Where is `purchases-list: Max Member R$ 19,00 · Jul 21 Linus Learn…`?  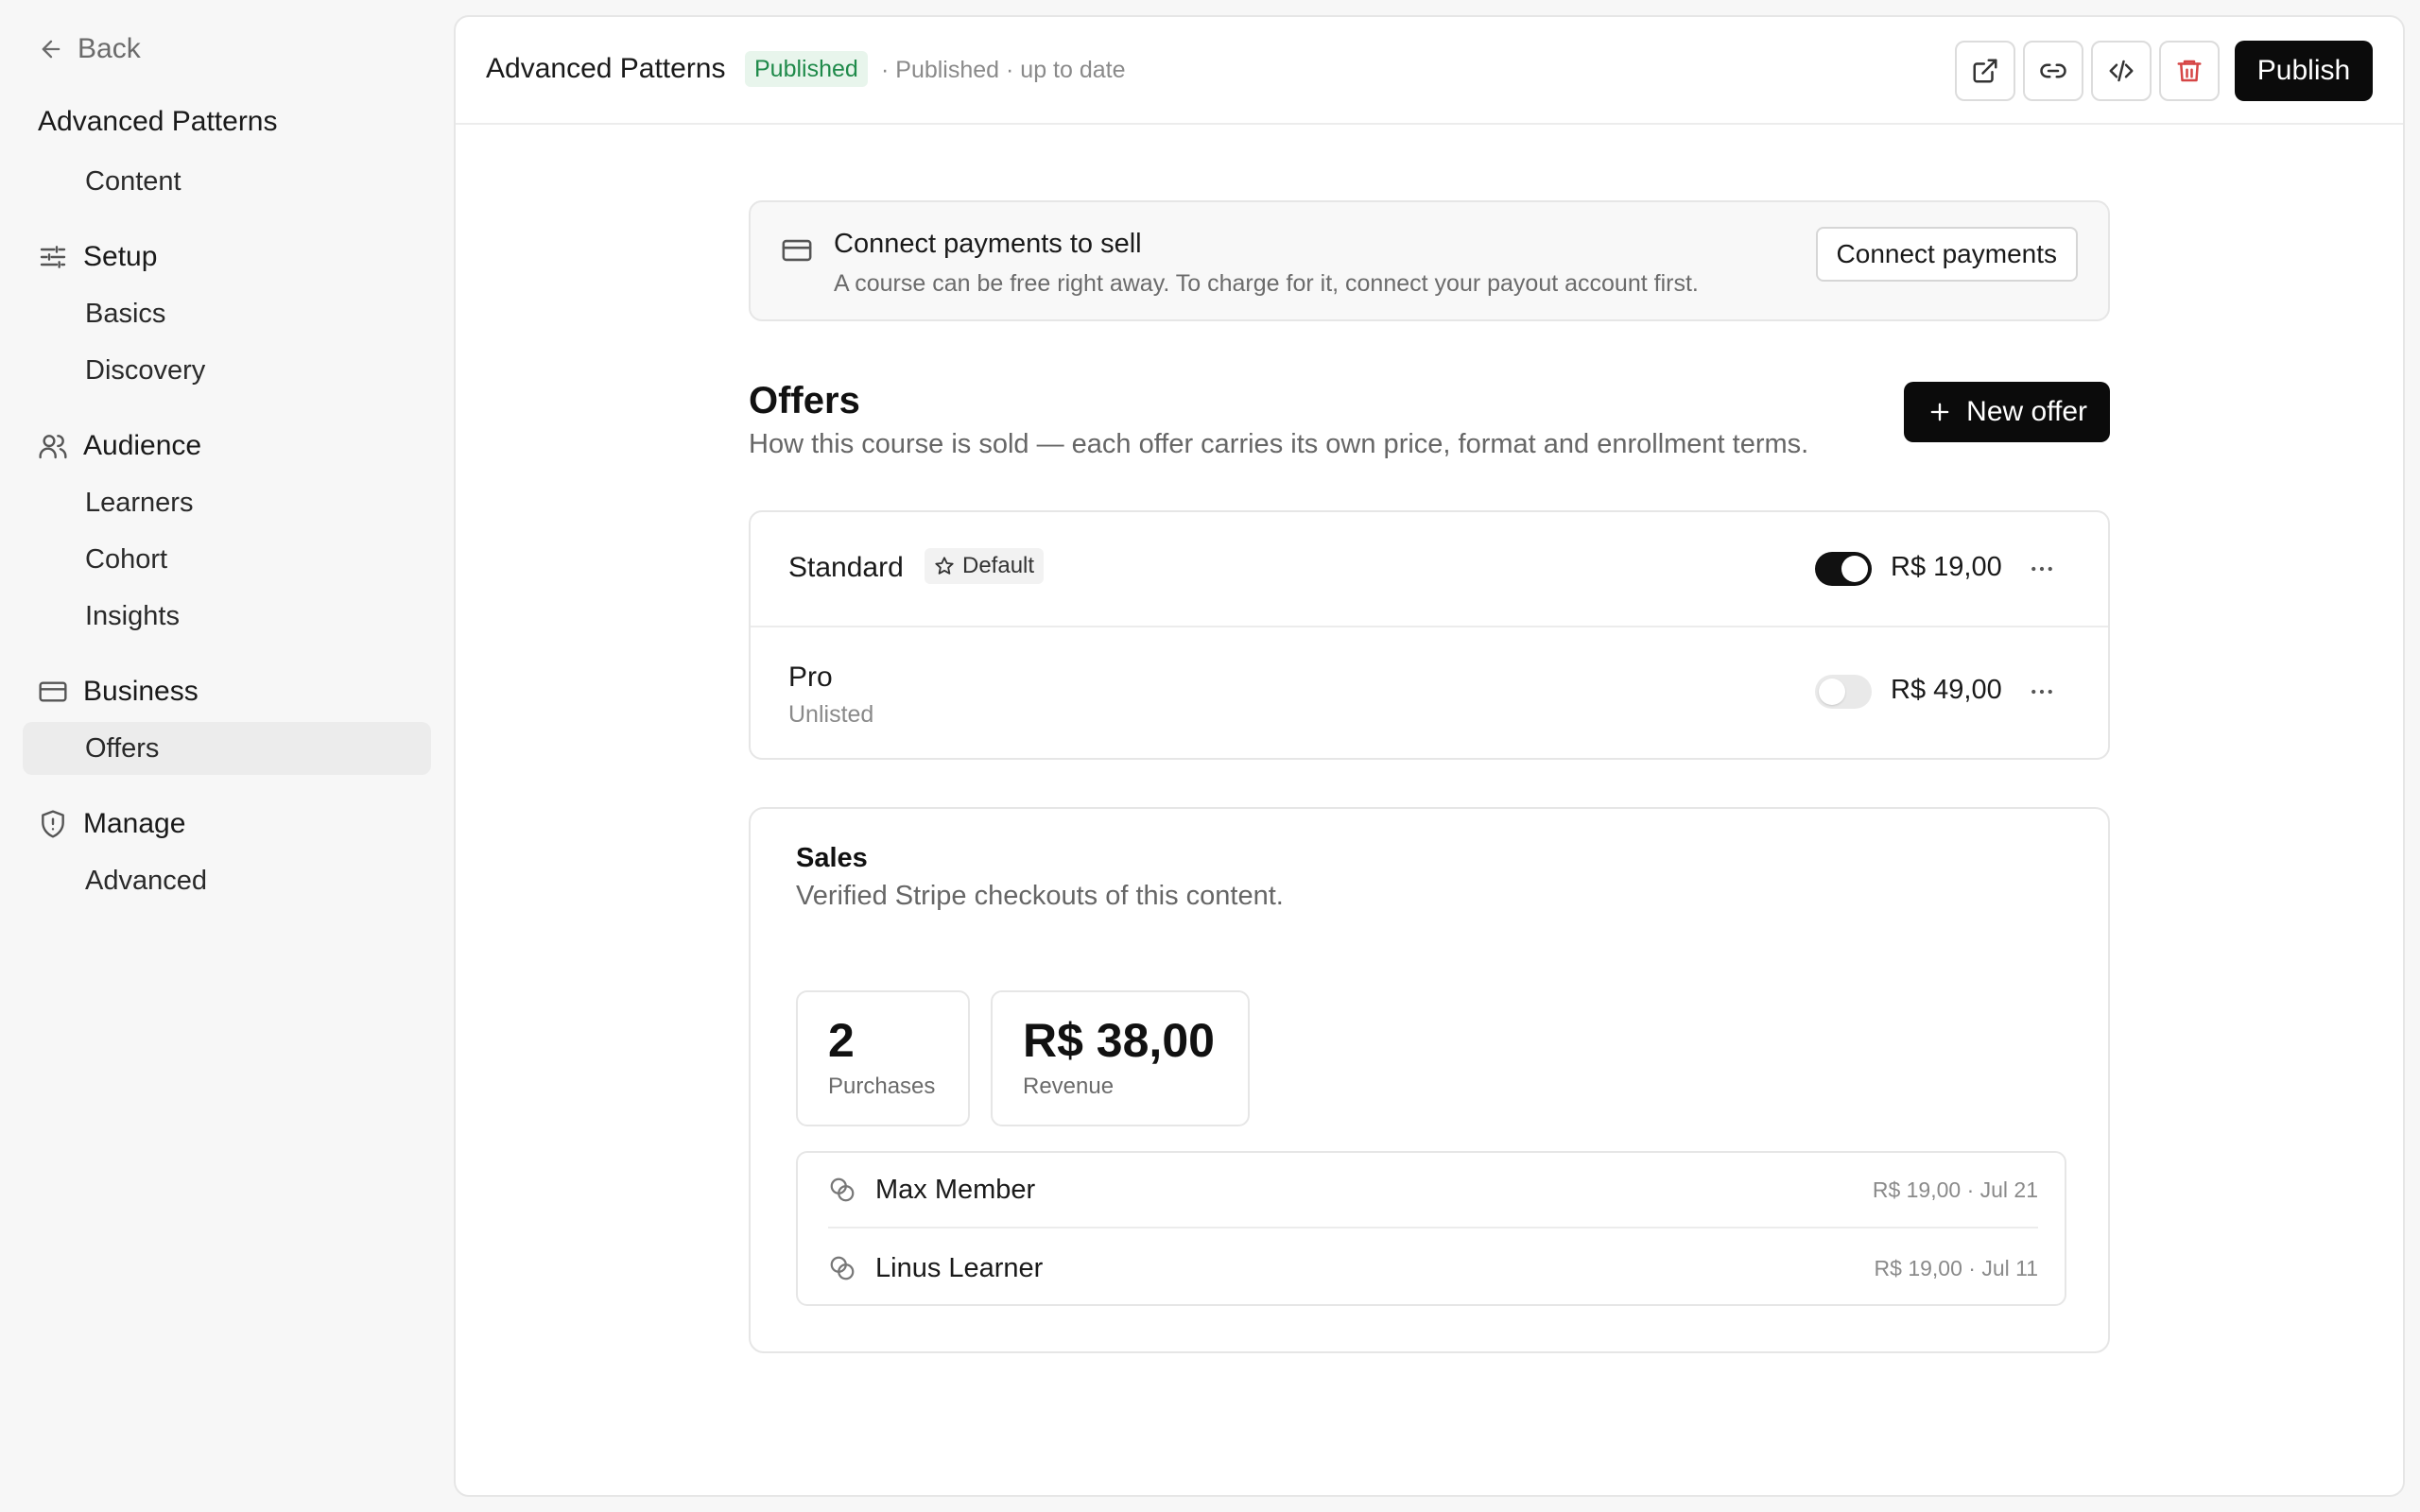 purchases-list: Max Member R$ 19,00 · Jul 21 Linus Learn… is located at coordinates (1431, 1228).